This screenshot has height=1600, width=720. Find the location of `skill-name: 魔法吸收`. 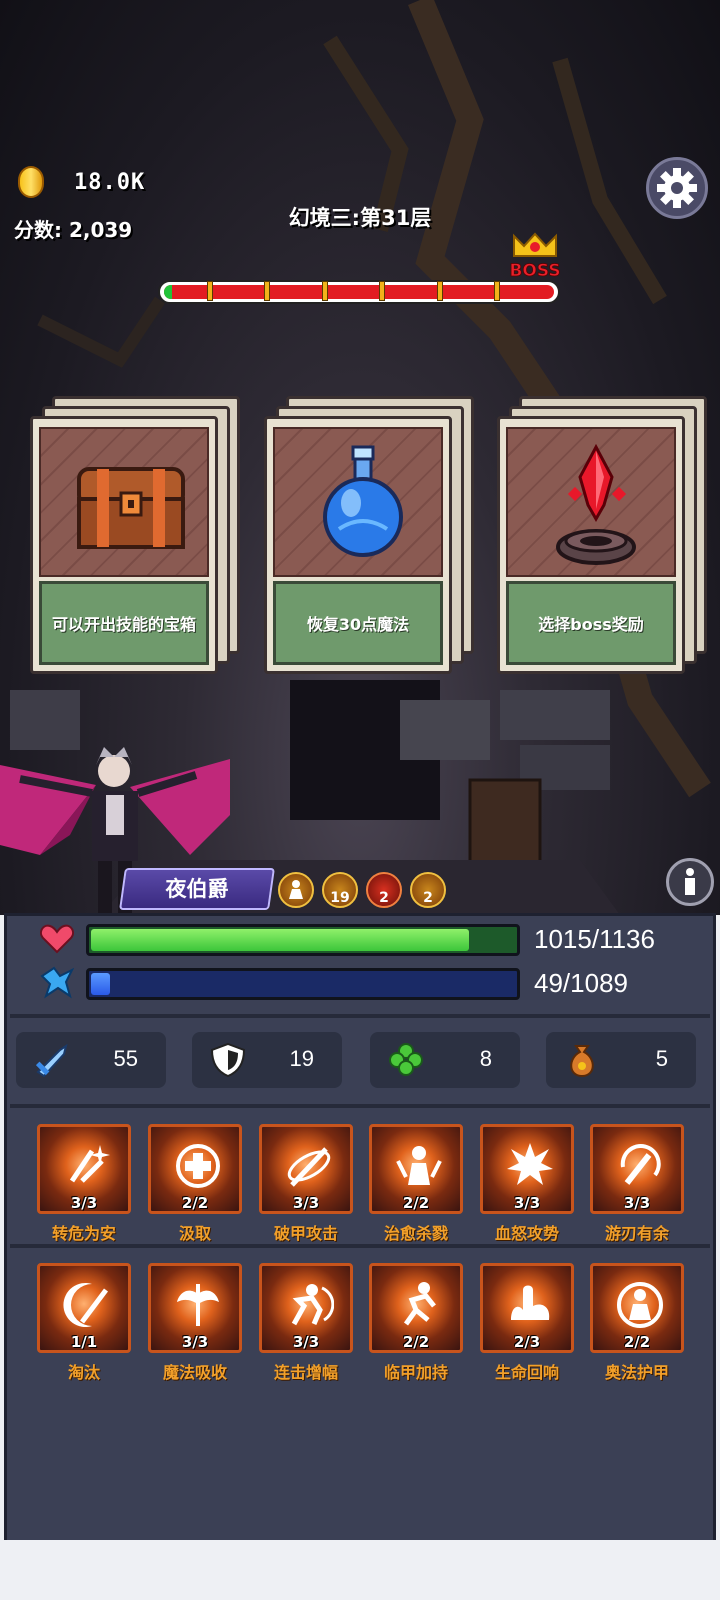

skill-name: 魔法吸收 is located at coordinates (194, 1372).